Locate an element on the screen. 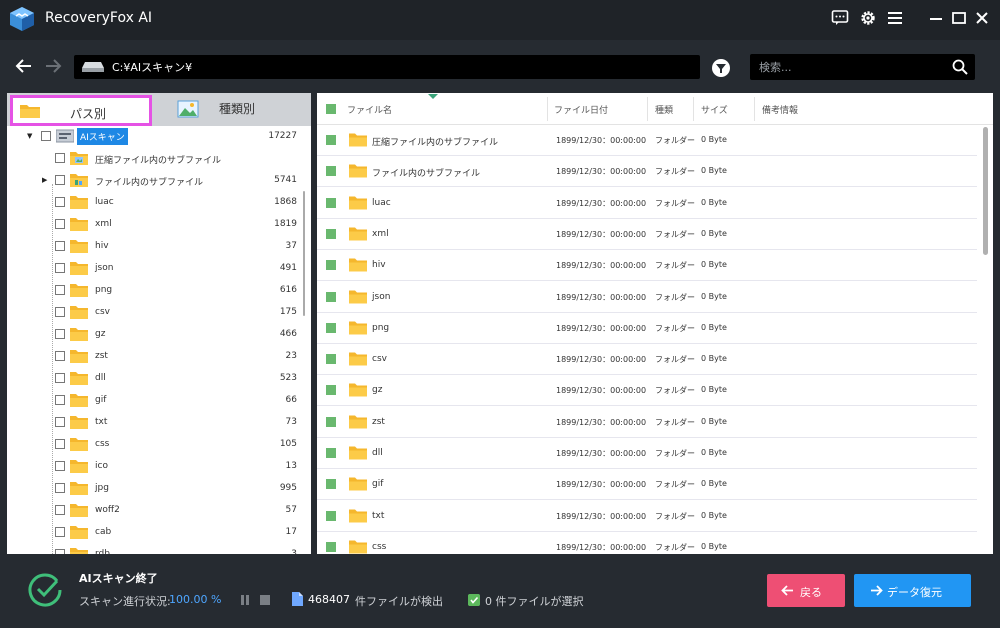 This screenshot has width=1000, height=628. tree-item: txt 73 is located at coordinates (155, 423).